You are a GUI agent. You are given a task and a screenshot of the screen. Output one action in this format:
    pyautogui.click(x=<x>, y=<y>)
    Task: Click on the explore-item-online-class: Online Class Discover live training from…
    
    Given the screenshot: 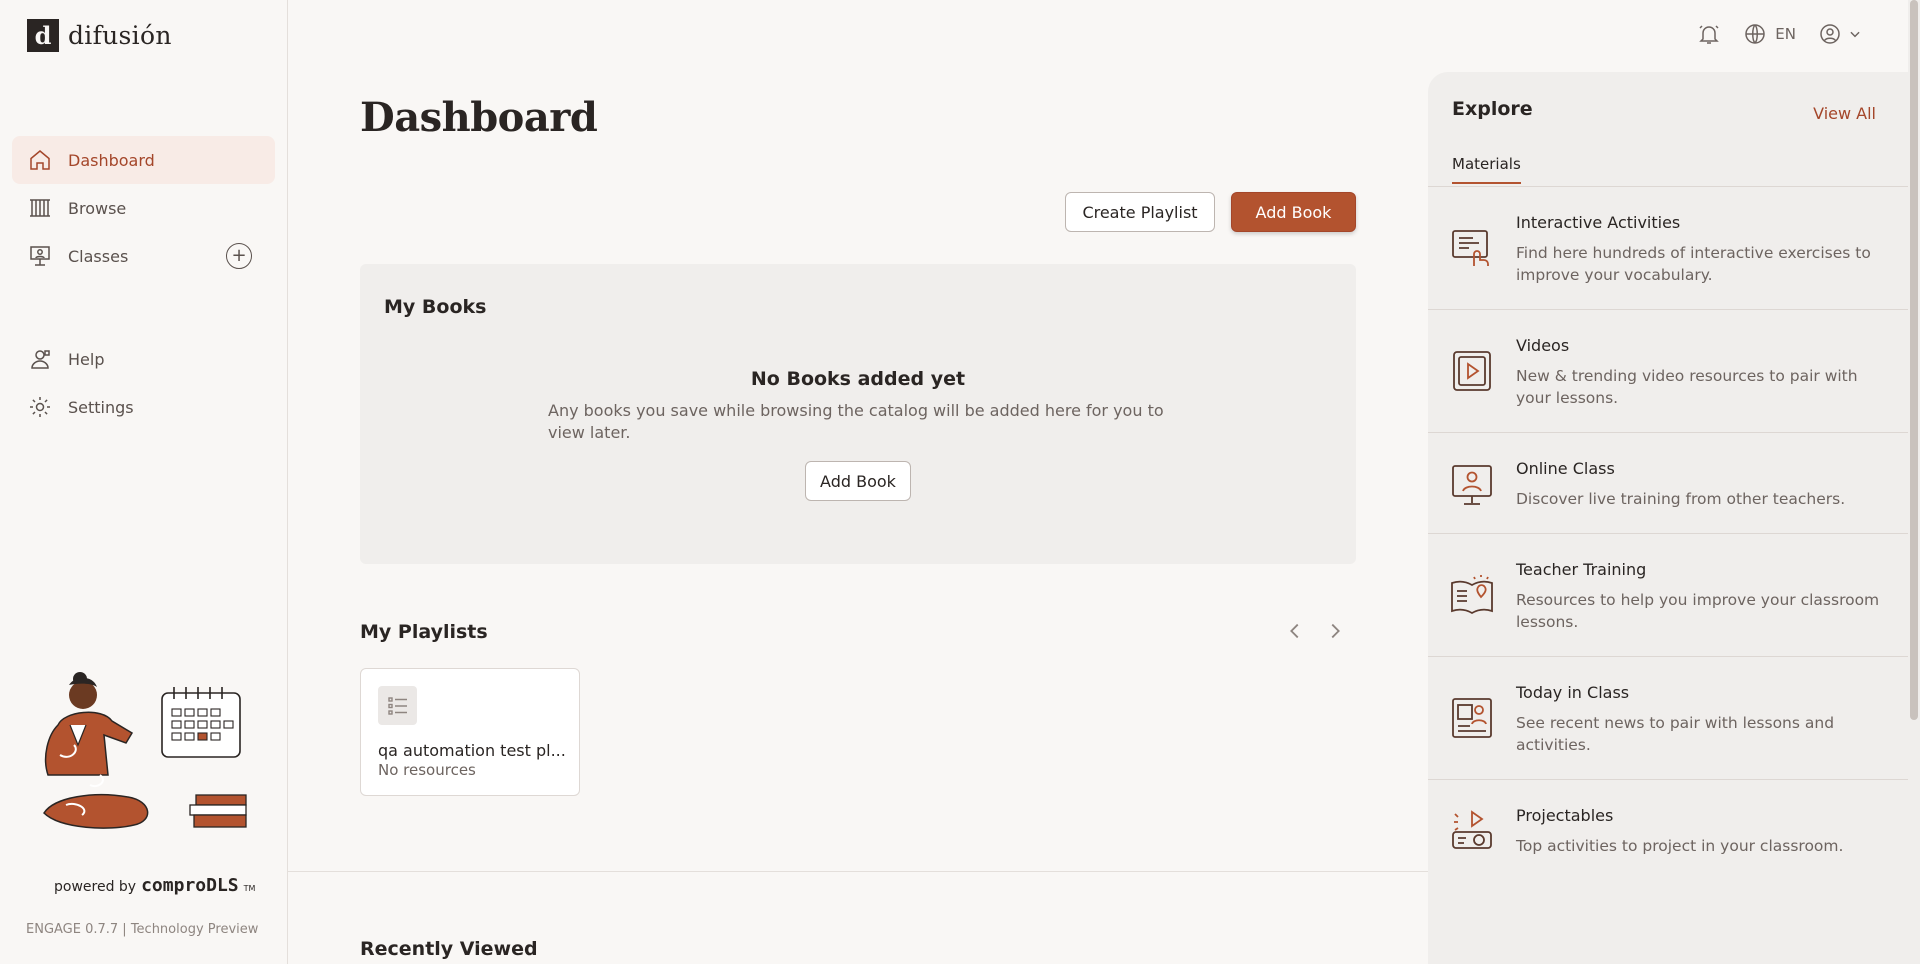 What is the action you would take?
    pyautogui.click(x=1668, y=483)
    